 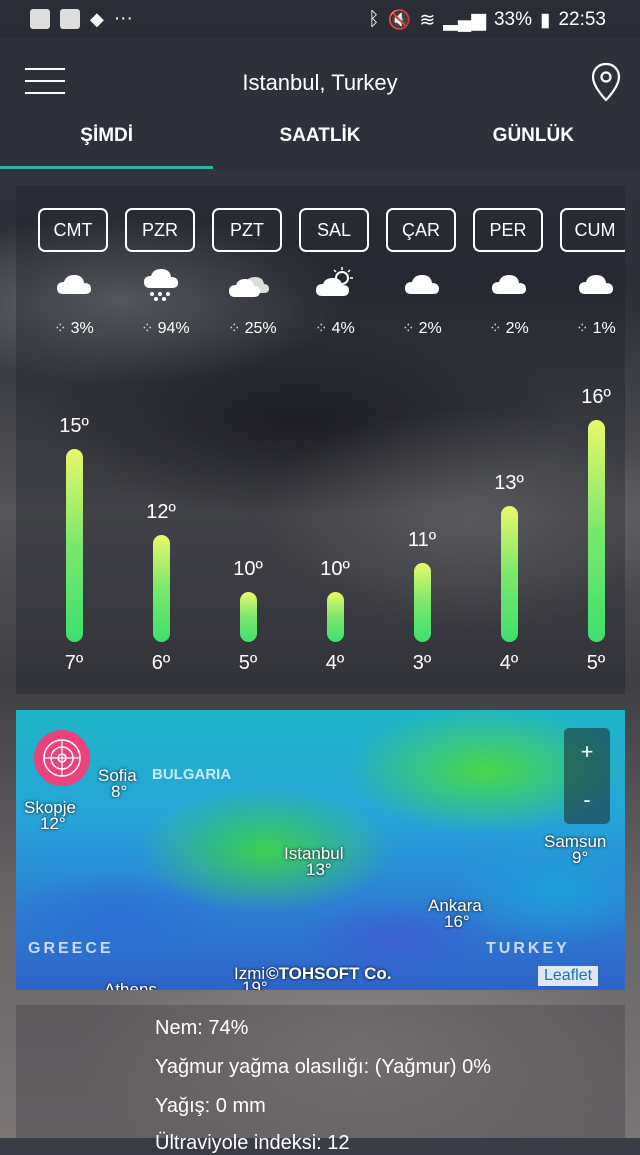 I want to click on tab-now: ŞİMDİ, so click(x=106, y=139).